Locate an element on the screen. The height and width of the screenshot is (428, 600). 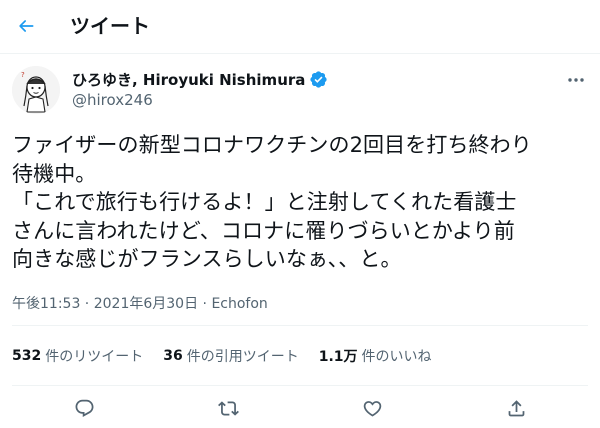
engagement-stats: 532 件のリツイート 36 件の引用ツイート 1.1万 件のいいね is located at coordinates (232, 356).